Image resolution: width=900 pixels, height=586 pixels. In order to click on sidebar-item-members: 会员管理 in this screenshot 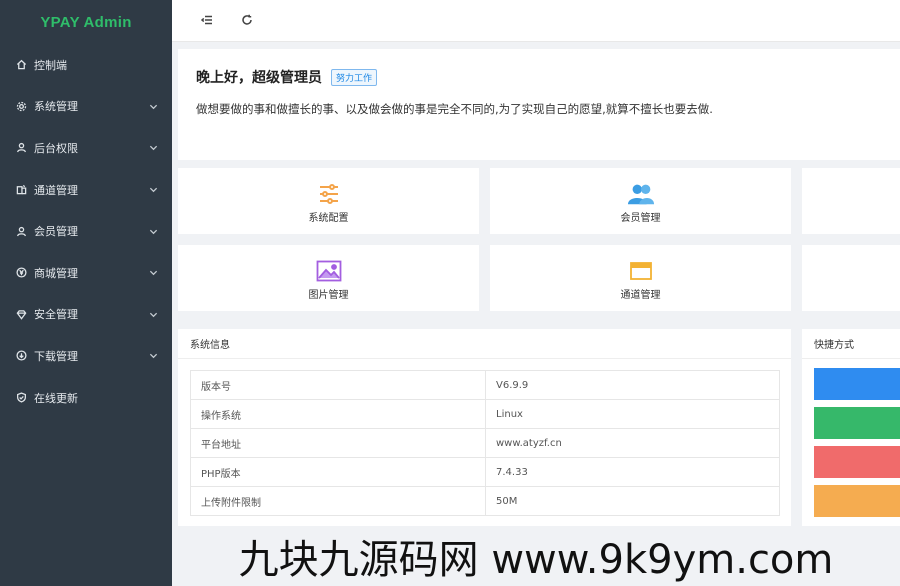, I will do `click(86, 231)`.